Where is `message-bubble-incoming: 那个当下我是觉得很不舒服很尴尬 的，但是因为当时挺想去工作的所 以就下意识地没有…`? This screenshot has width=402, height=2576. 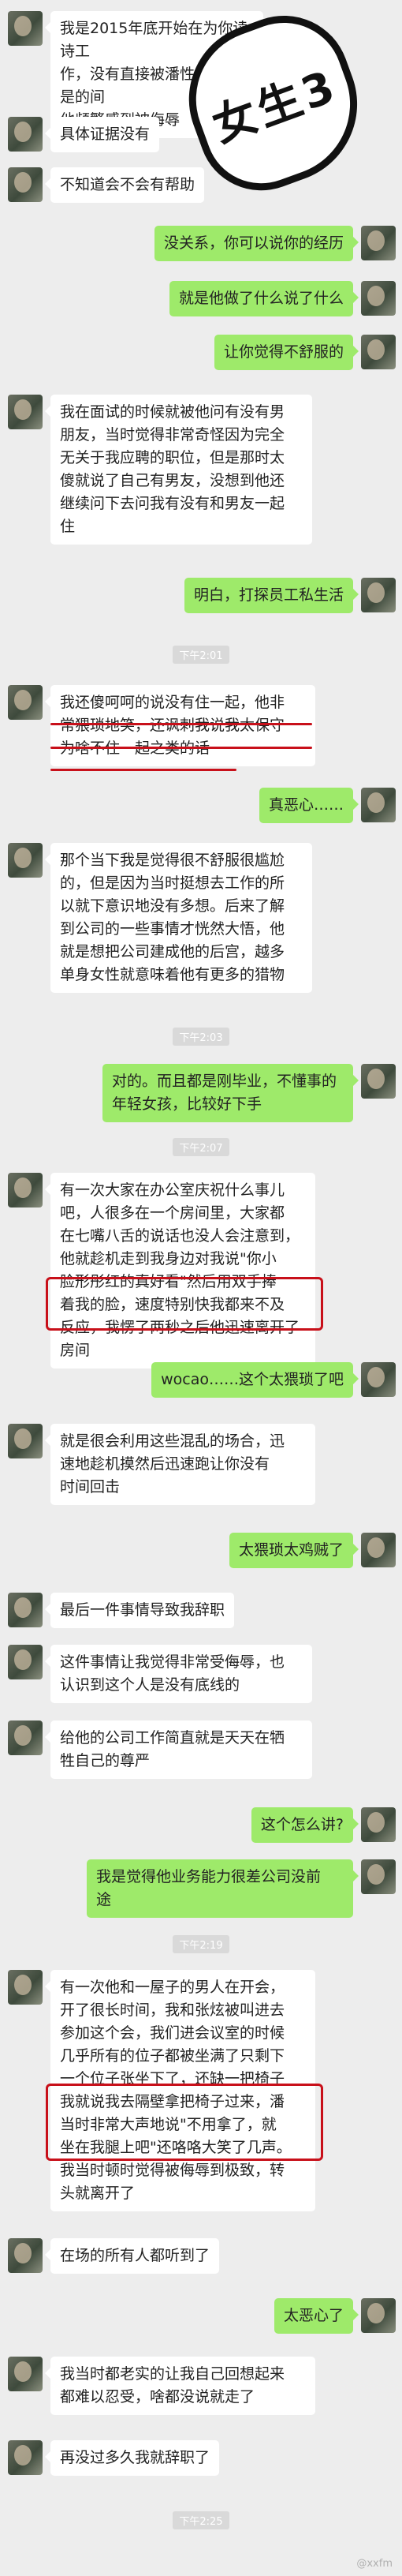
message-bubble-incoming: 那个当下我是觉得很不舒服很尴尬 的，但是因为当时挺想去工作的所 以就下意识地没有… is located at coordinates (178, 918).